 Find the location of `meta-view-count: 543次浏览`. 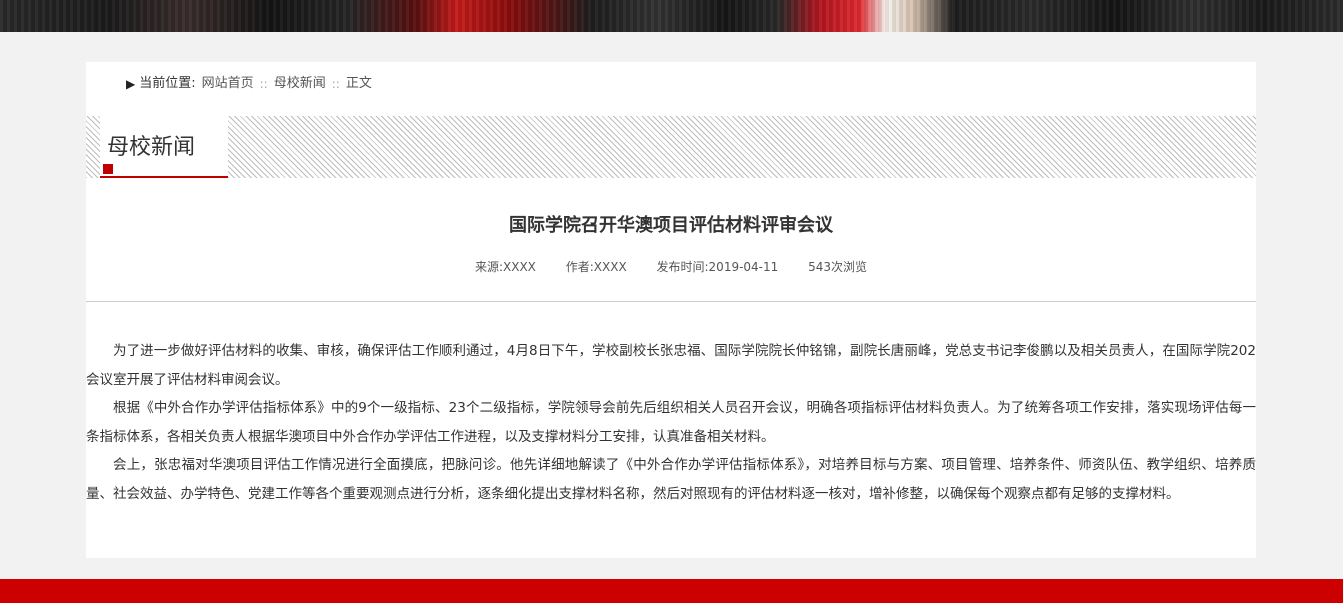

meta-view-count: 543次浏览 is located at coordinates (838, 267).